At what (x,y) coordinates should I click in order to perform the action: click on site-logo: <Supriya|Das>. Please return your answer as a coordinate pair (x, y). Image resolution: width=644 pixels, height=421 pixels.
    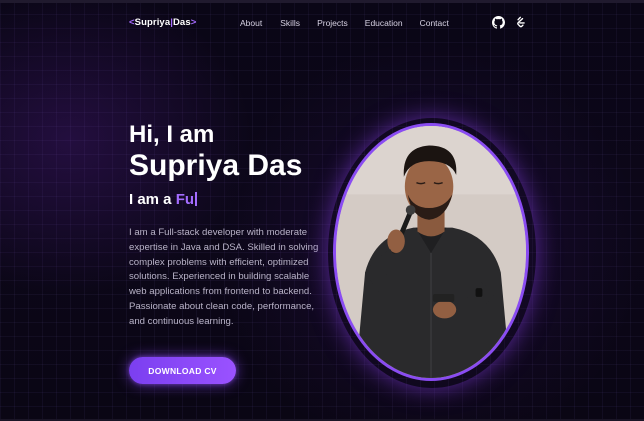
    Looking at the image, I should click on (162, 22).